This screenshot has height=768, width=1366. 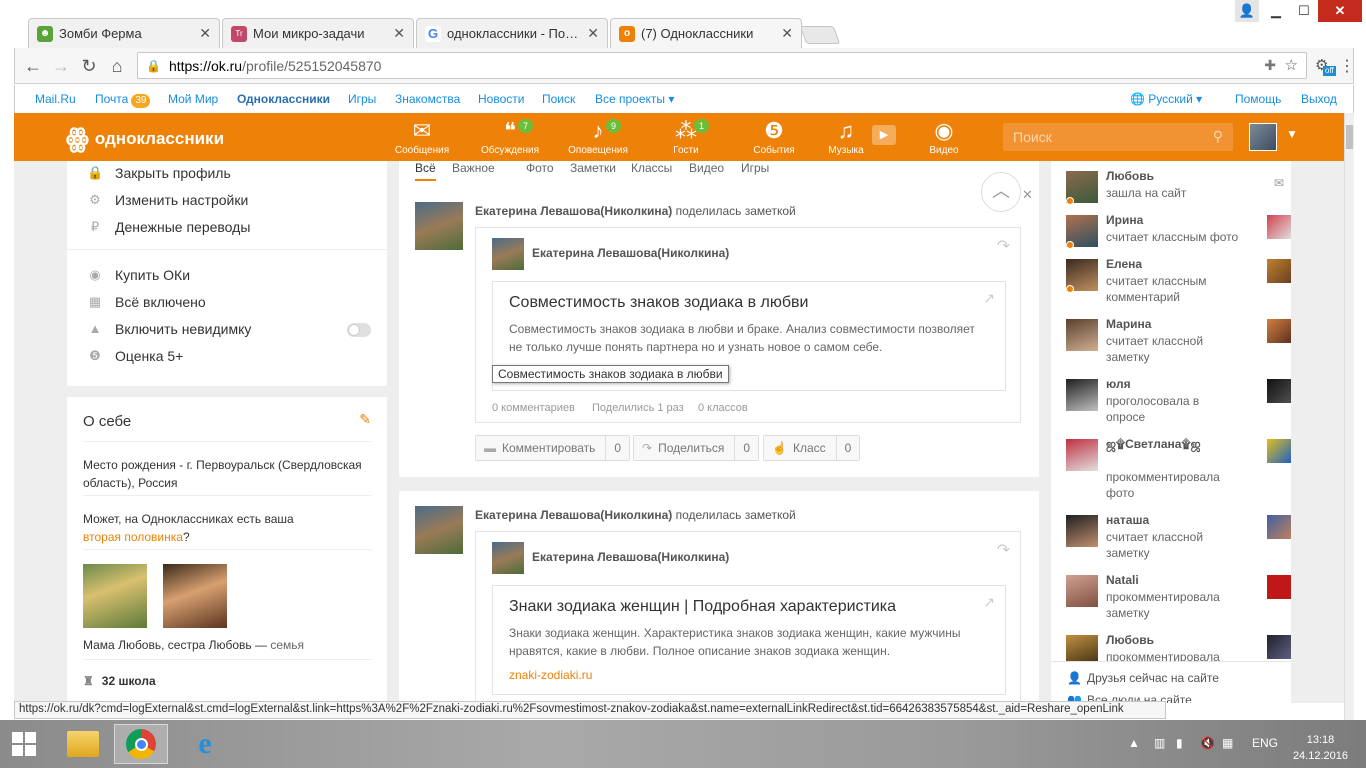 I want to click on friends-online-link: 👤 Друзья сейчас на сайте, so click(x=1143, y=678).